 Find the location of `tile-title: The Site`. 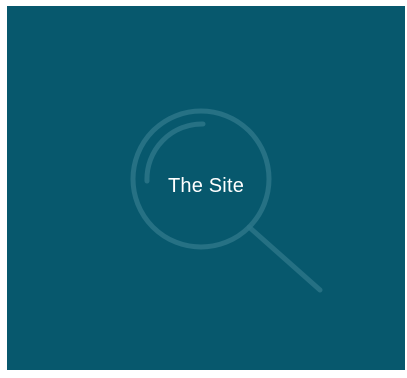

tile-title: The Site is located at coordinates (206, 186).